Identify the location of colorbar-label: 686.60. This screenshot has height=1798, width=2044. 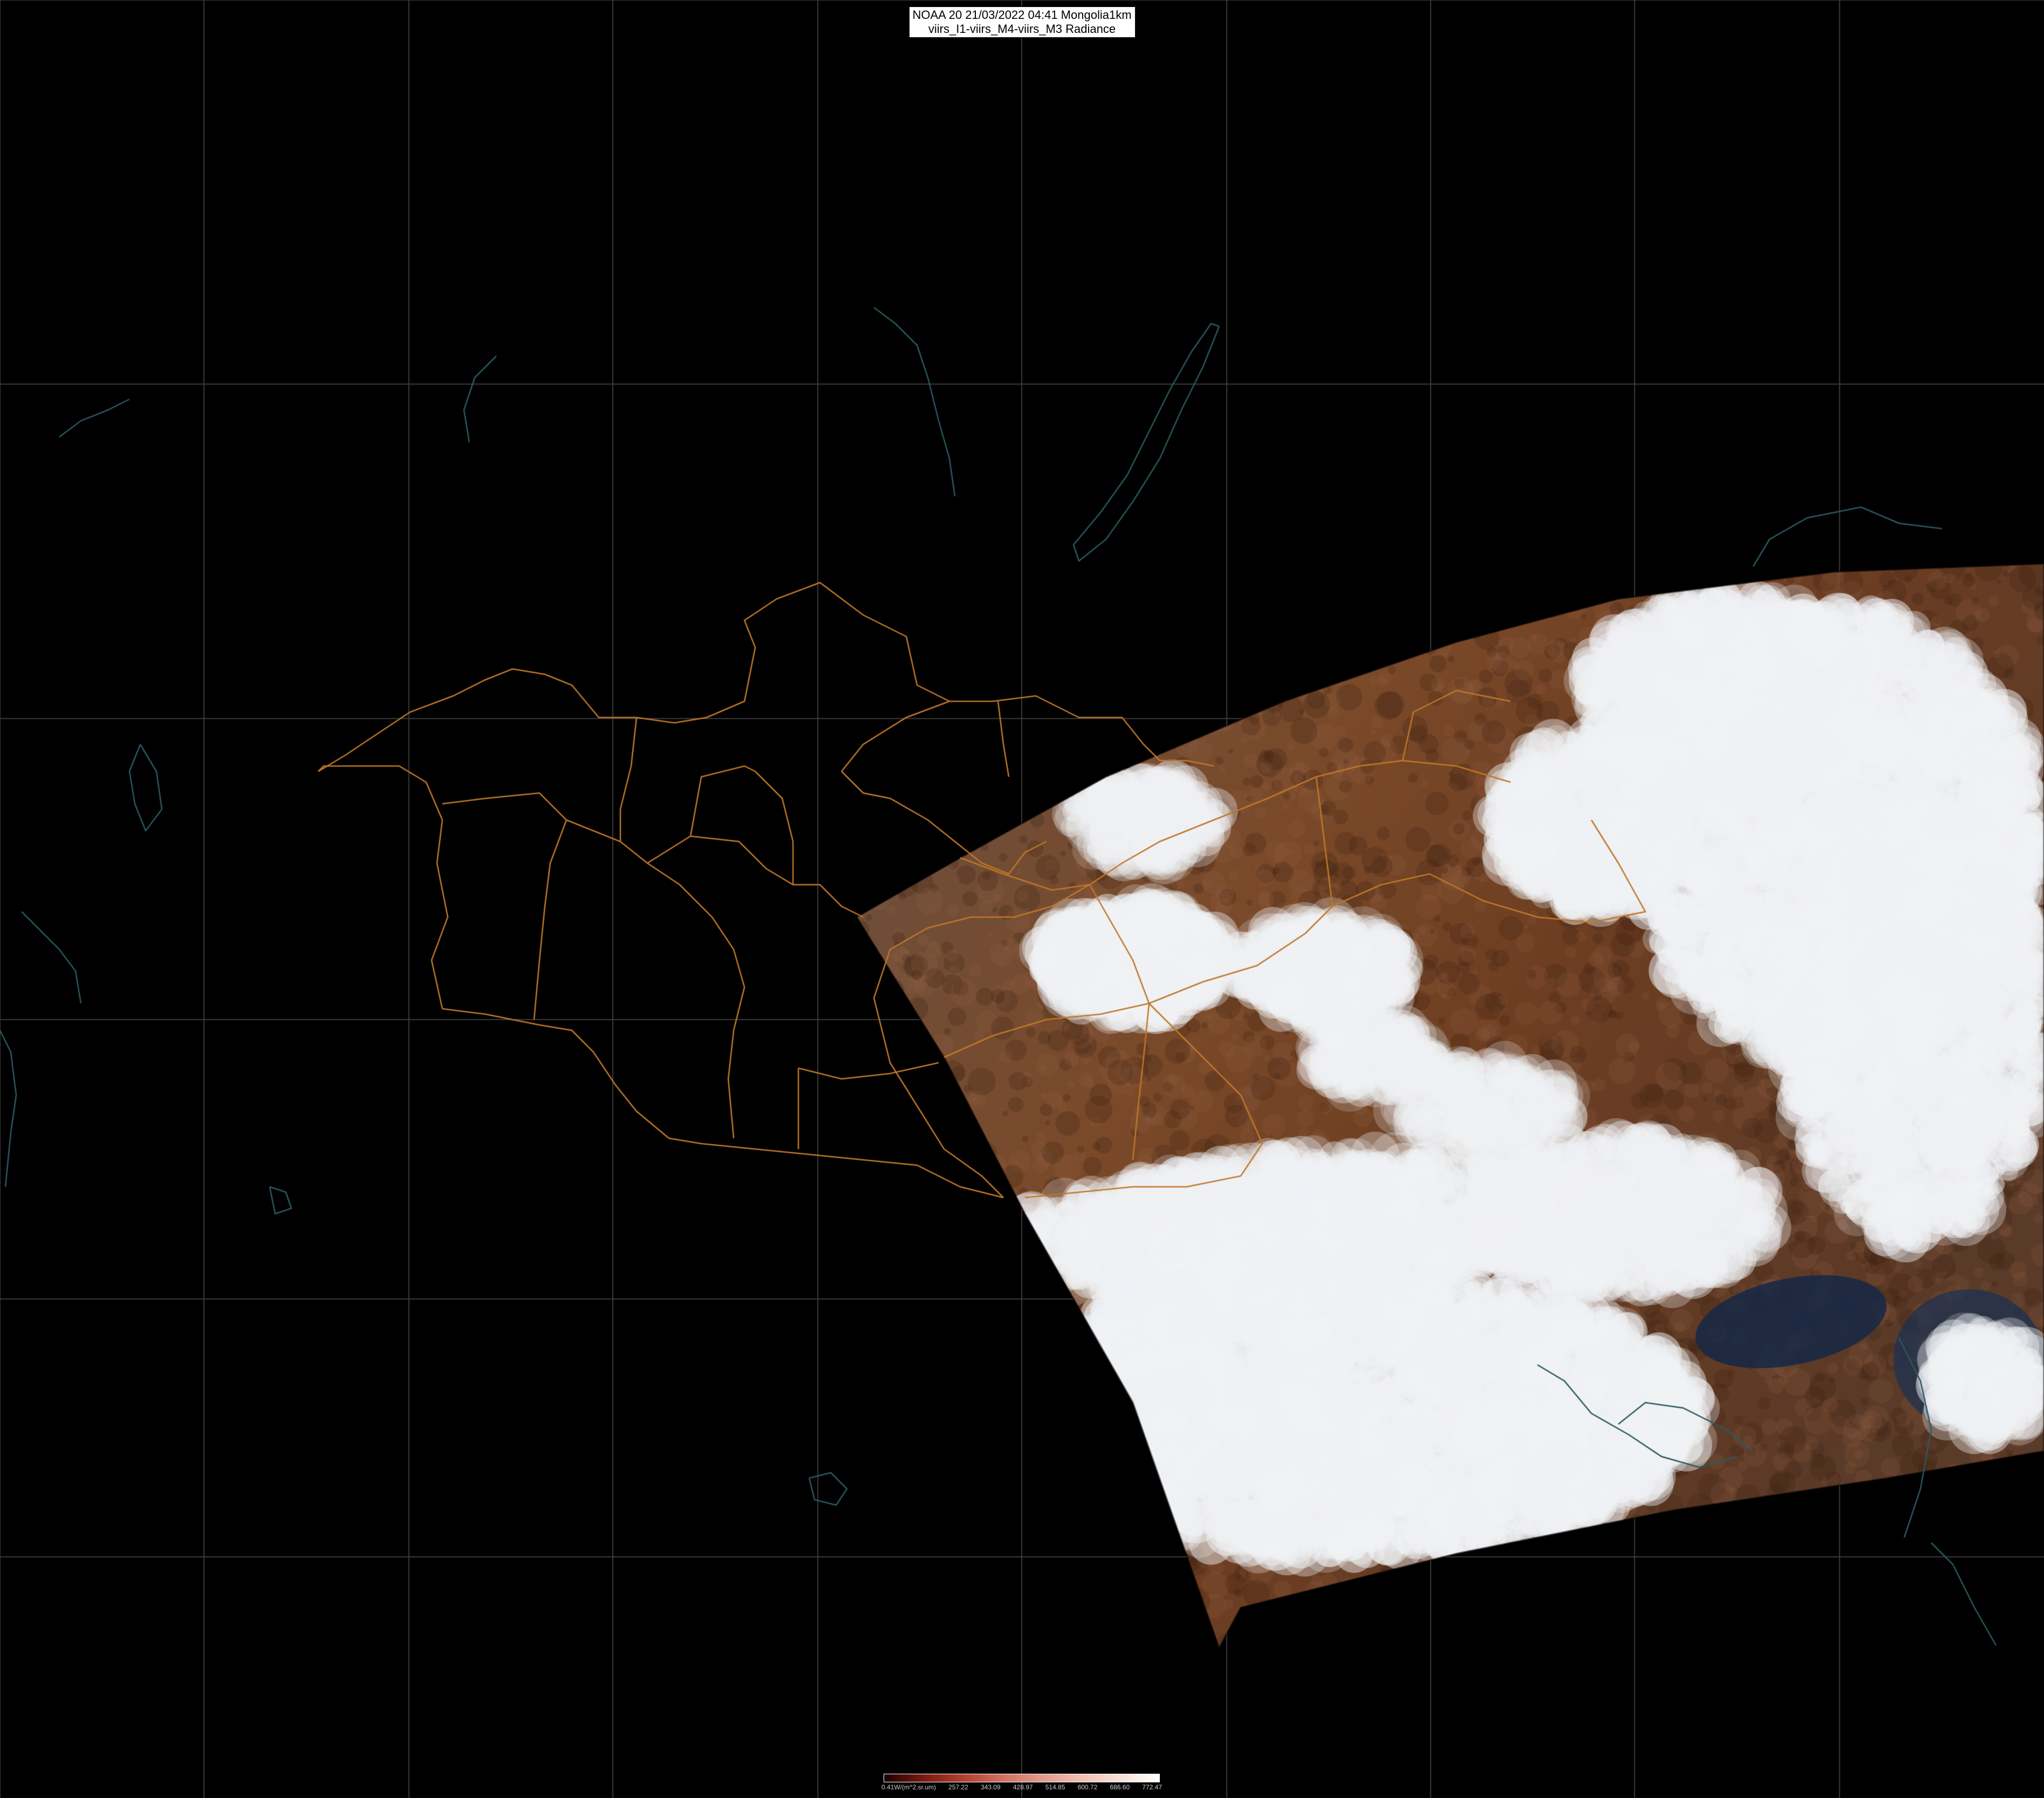
(1120, 1787).